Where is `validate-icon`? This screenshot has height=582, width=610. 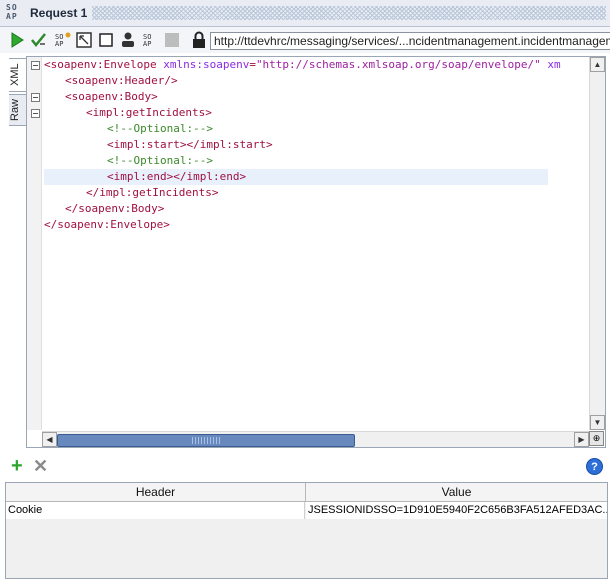 validate-icon is located at coordinates (39, 40).